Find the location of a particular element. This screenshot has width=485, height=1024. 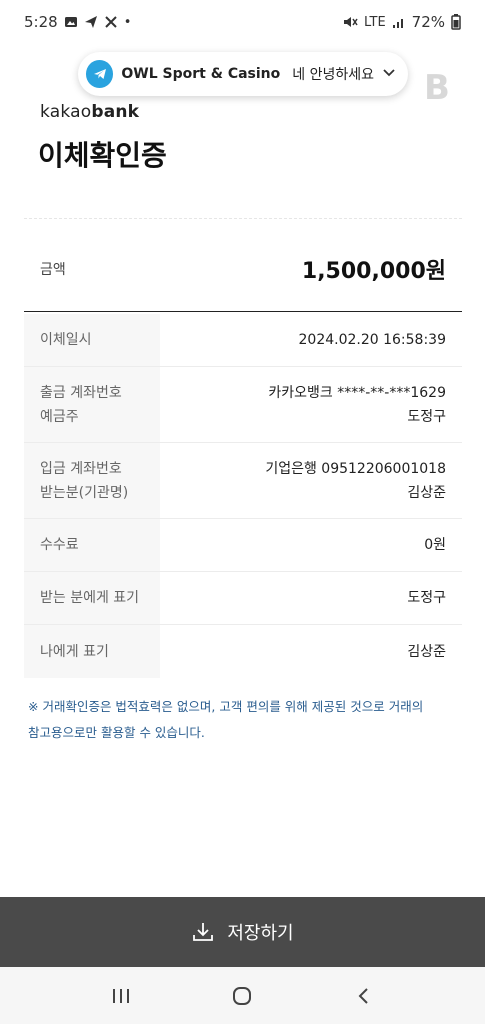

lte-label: LTE is located at coordinates (375, 22).